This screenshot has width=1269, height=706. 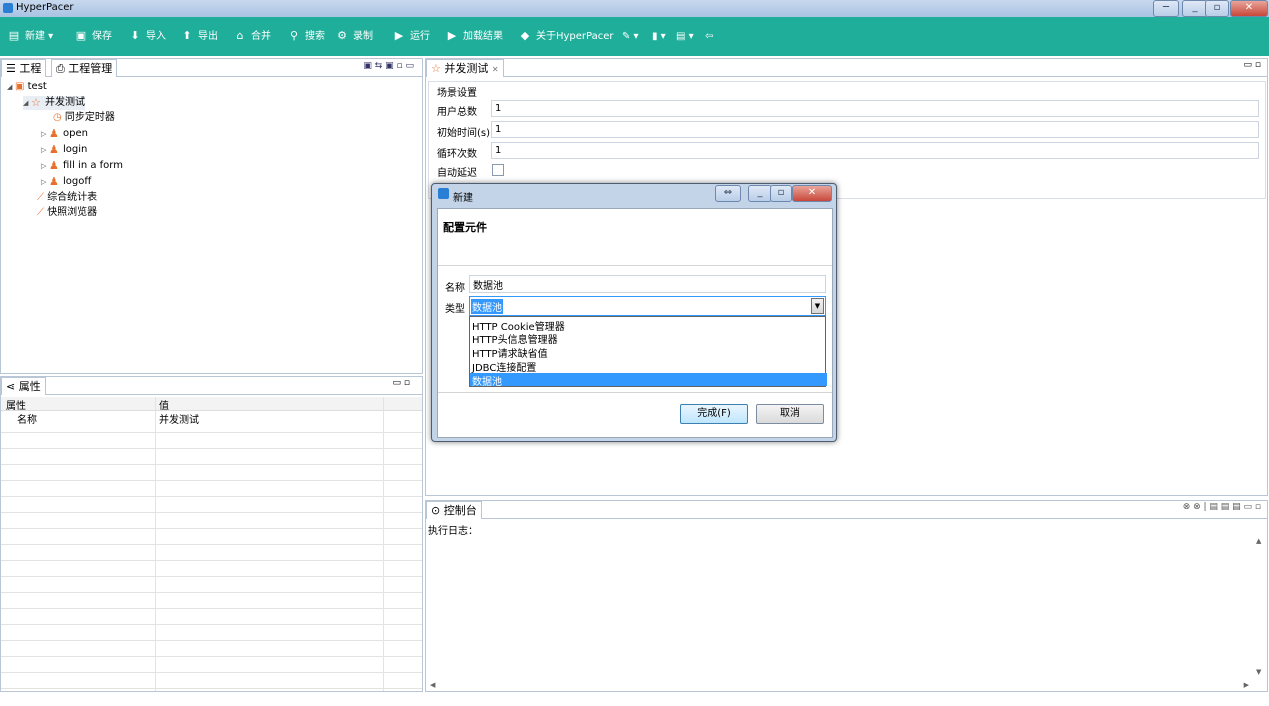 I want to click on search-button: ⚲ 搜索, so click(x=306, y=37).